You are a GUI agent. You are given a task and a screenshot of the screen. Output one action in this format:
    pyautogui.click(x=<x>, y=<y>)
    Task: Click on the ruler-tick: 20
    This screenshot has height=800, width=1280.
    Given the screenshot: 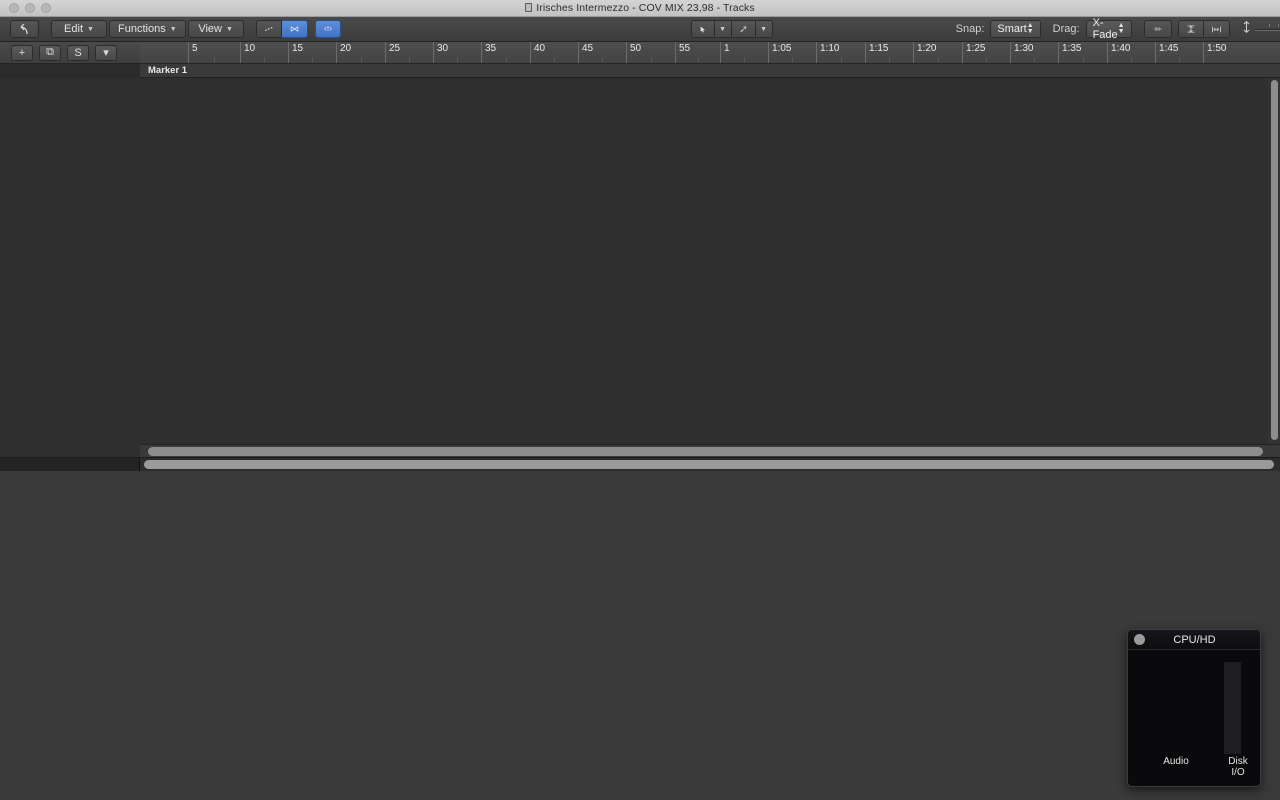 What is the action you would take?
    pyautogui.click(x=344, y=52)
    